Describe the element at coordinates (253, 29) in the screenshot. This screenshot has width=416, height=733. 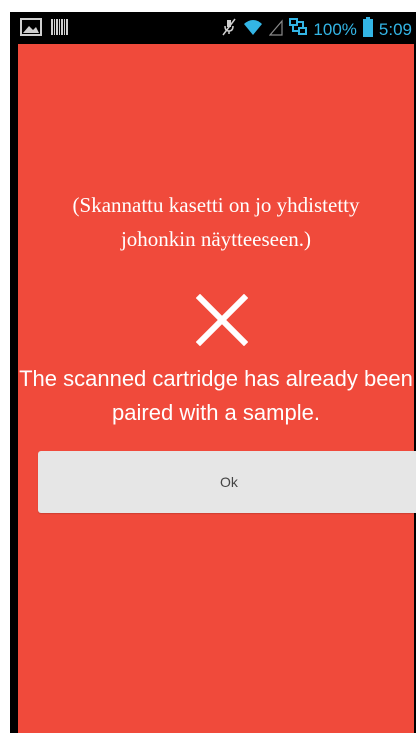
I see `wifi-icon` at that location.